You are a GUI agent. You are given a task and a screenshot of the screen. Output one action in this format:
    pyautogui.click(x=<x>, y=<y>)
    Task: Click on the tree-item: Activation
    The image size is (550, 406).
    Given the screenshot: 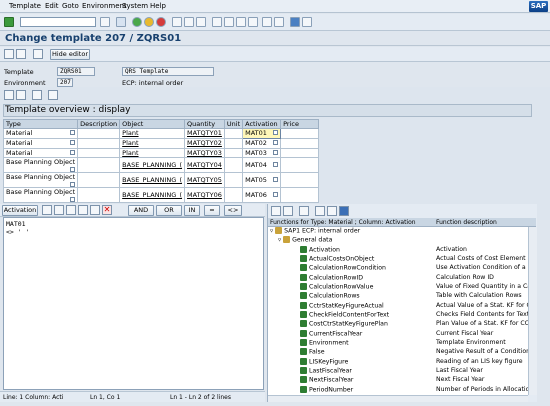 What is the action you would take?
    pyautogui.click(x=320, y=250)
    